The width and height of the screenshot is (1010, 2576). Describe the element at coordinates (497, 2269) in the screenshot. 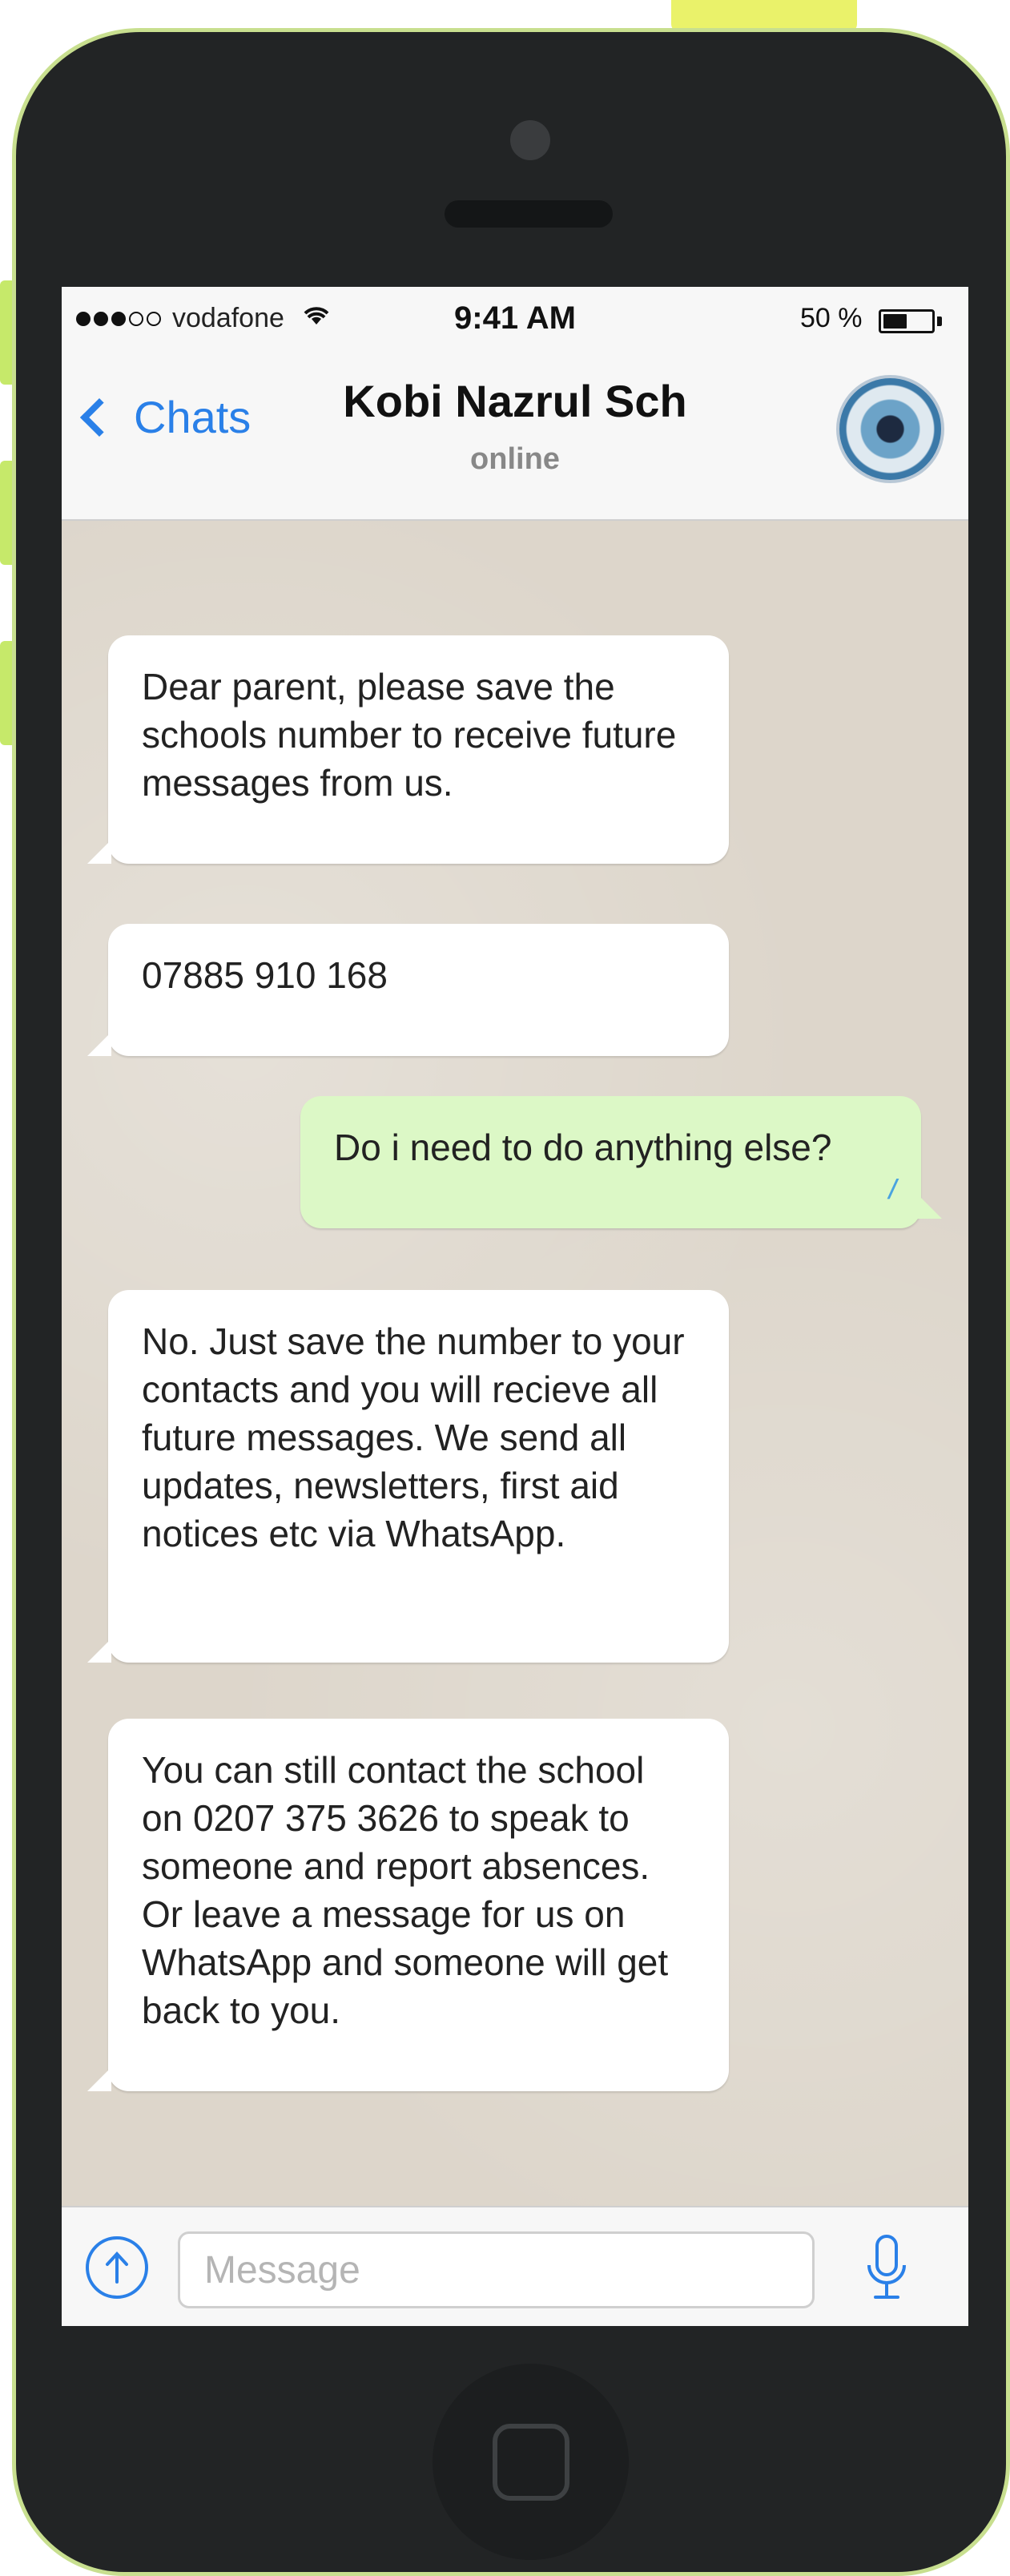

I see `message-input` at that location.